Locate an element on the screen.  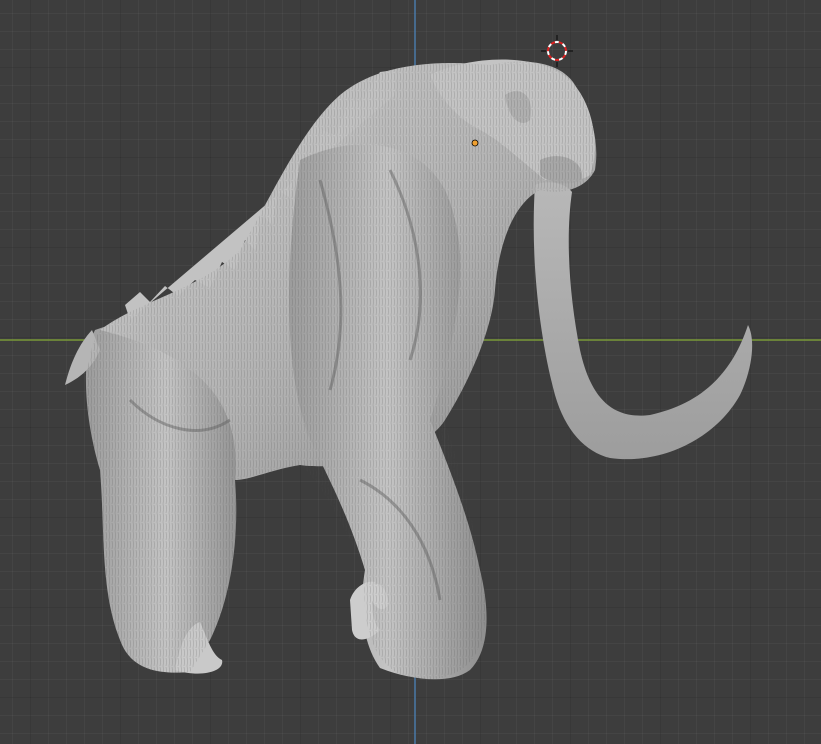
3d-cursor-icon is located at coordinates (557, 51).